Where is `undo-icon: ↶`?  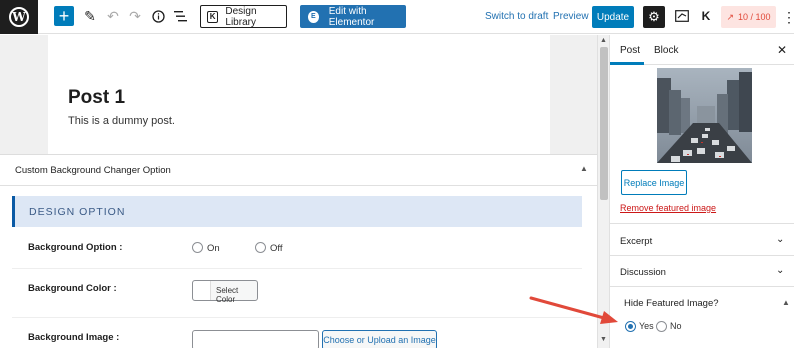
undo-icon: ↶ is located at coordinates (113, 16).